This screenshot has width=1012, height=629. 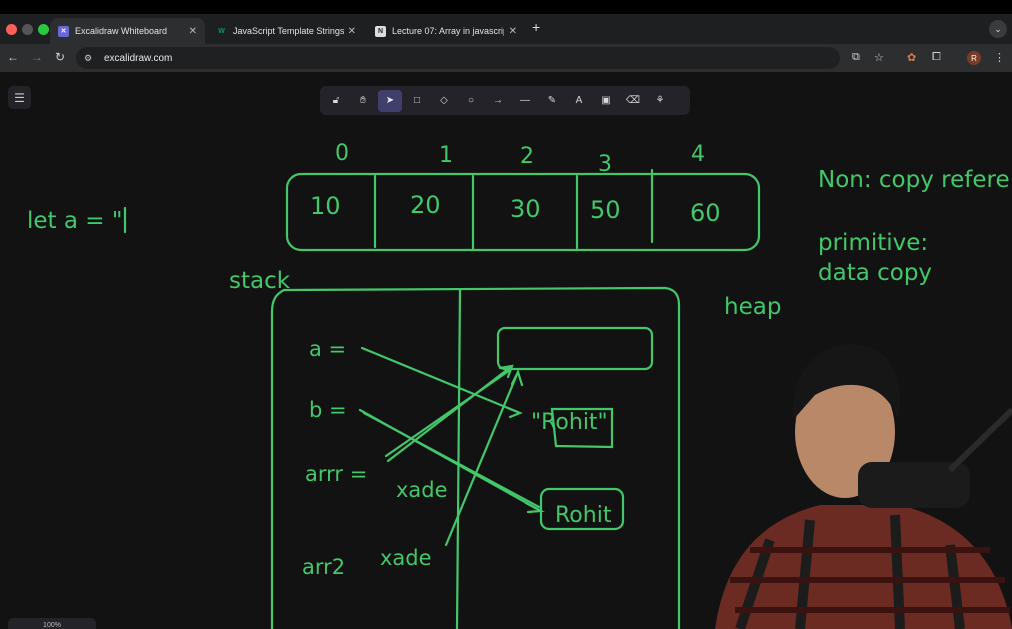 I want to click on zoom-indicator: 100%, so click(x=52, y=623).